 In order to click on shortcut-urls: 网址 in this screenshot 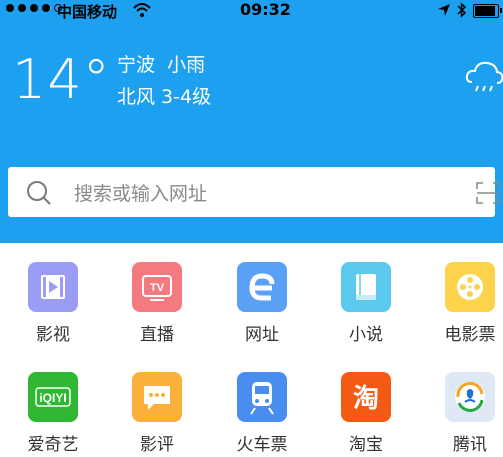, I will do `click(262, 303)`.